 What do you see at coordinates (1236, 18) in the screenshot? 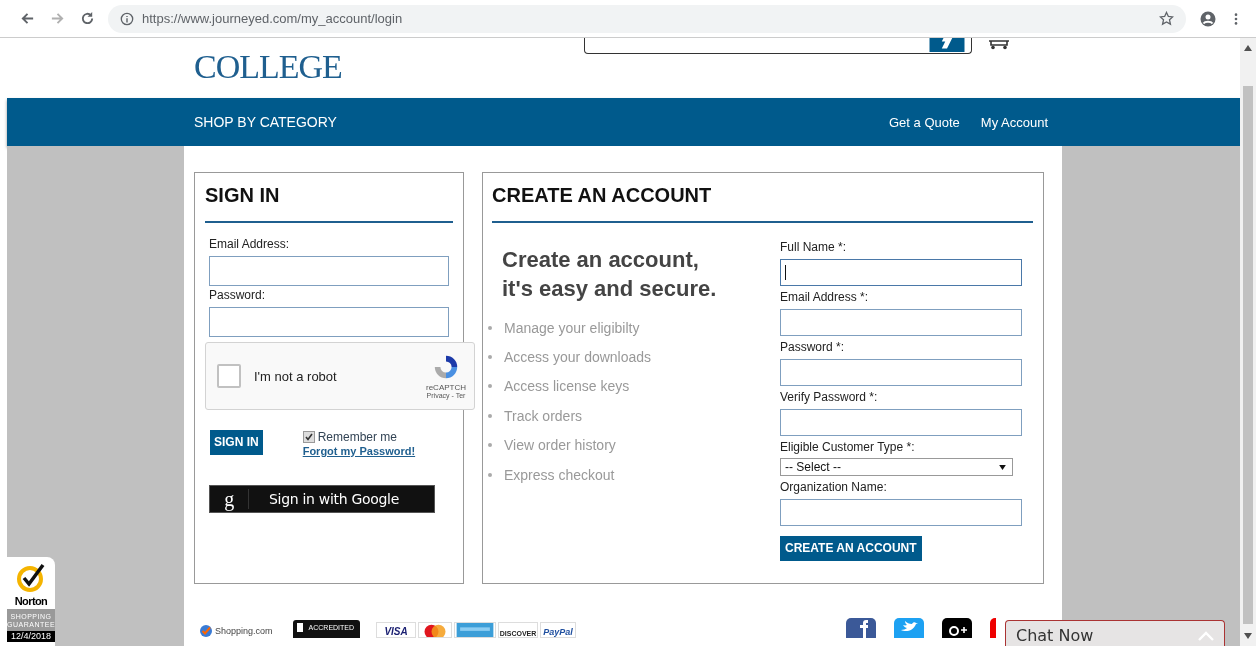
I see `menu-icon` at bounding box center [1236, 18].